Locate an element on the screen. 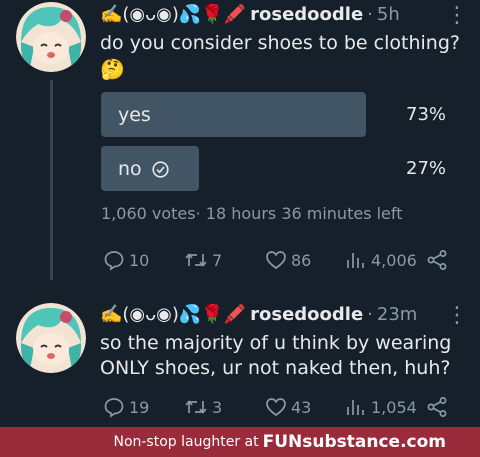  watermark-footer: Non-stop laughter at FUNsubstance.com is located at coordinates (240, 442).